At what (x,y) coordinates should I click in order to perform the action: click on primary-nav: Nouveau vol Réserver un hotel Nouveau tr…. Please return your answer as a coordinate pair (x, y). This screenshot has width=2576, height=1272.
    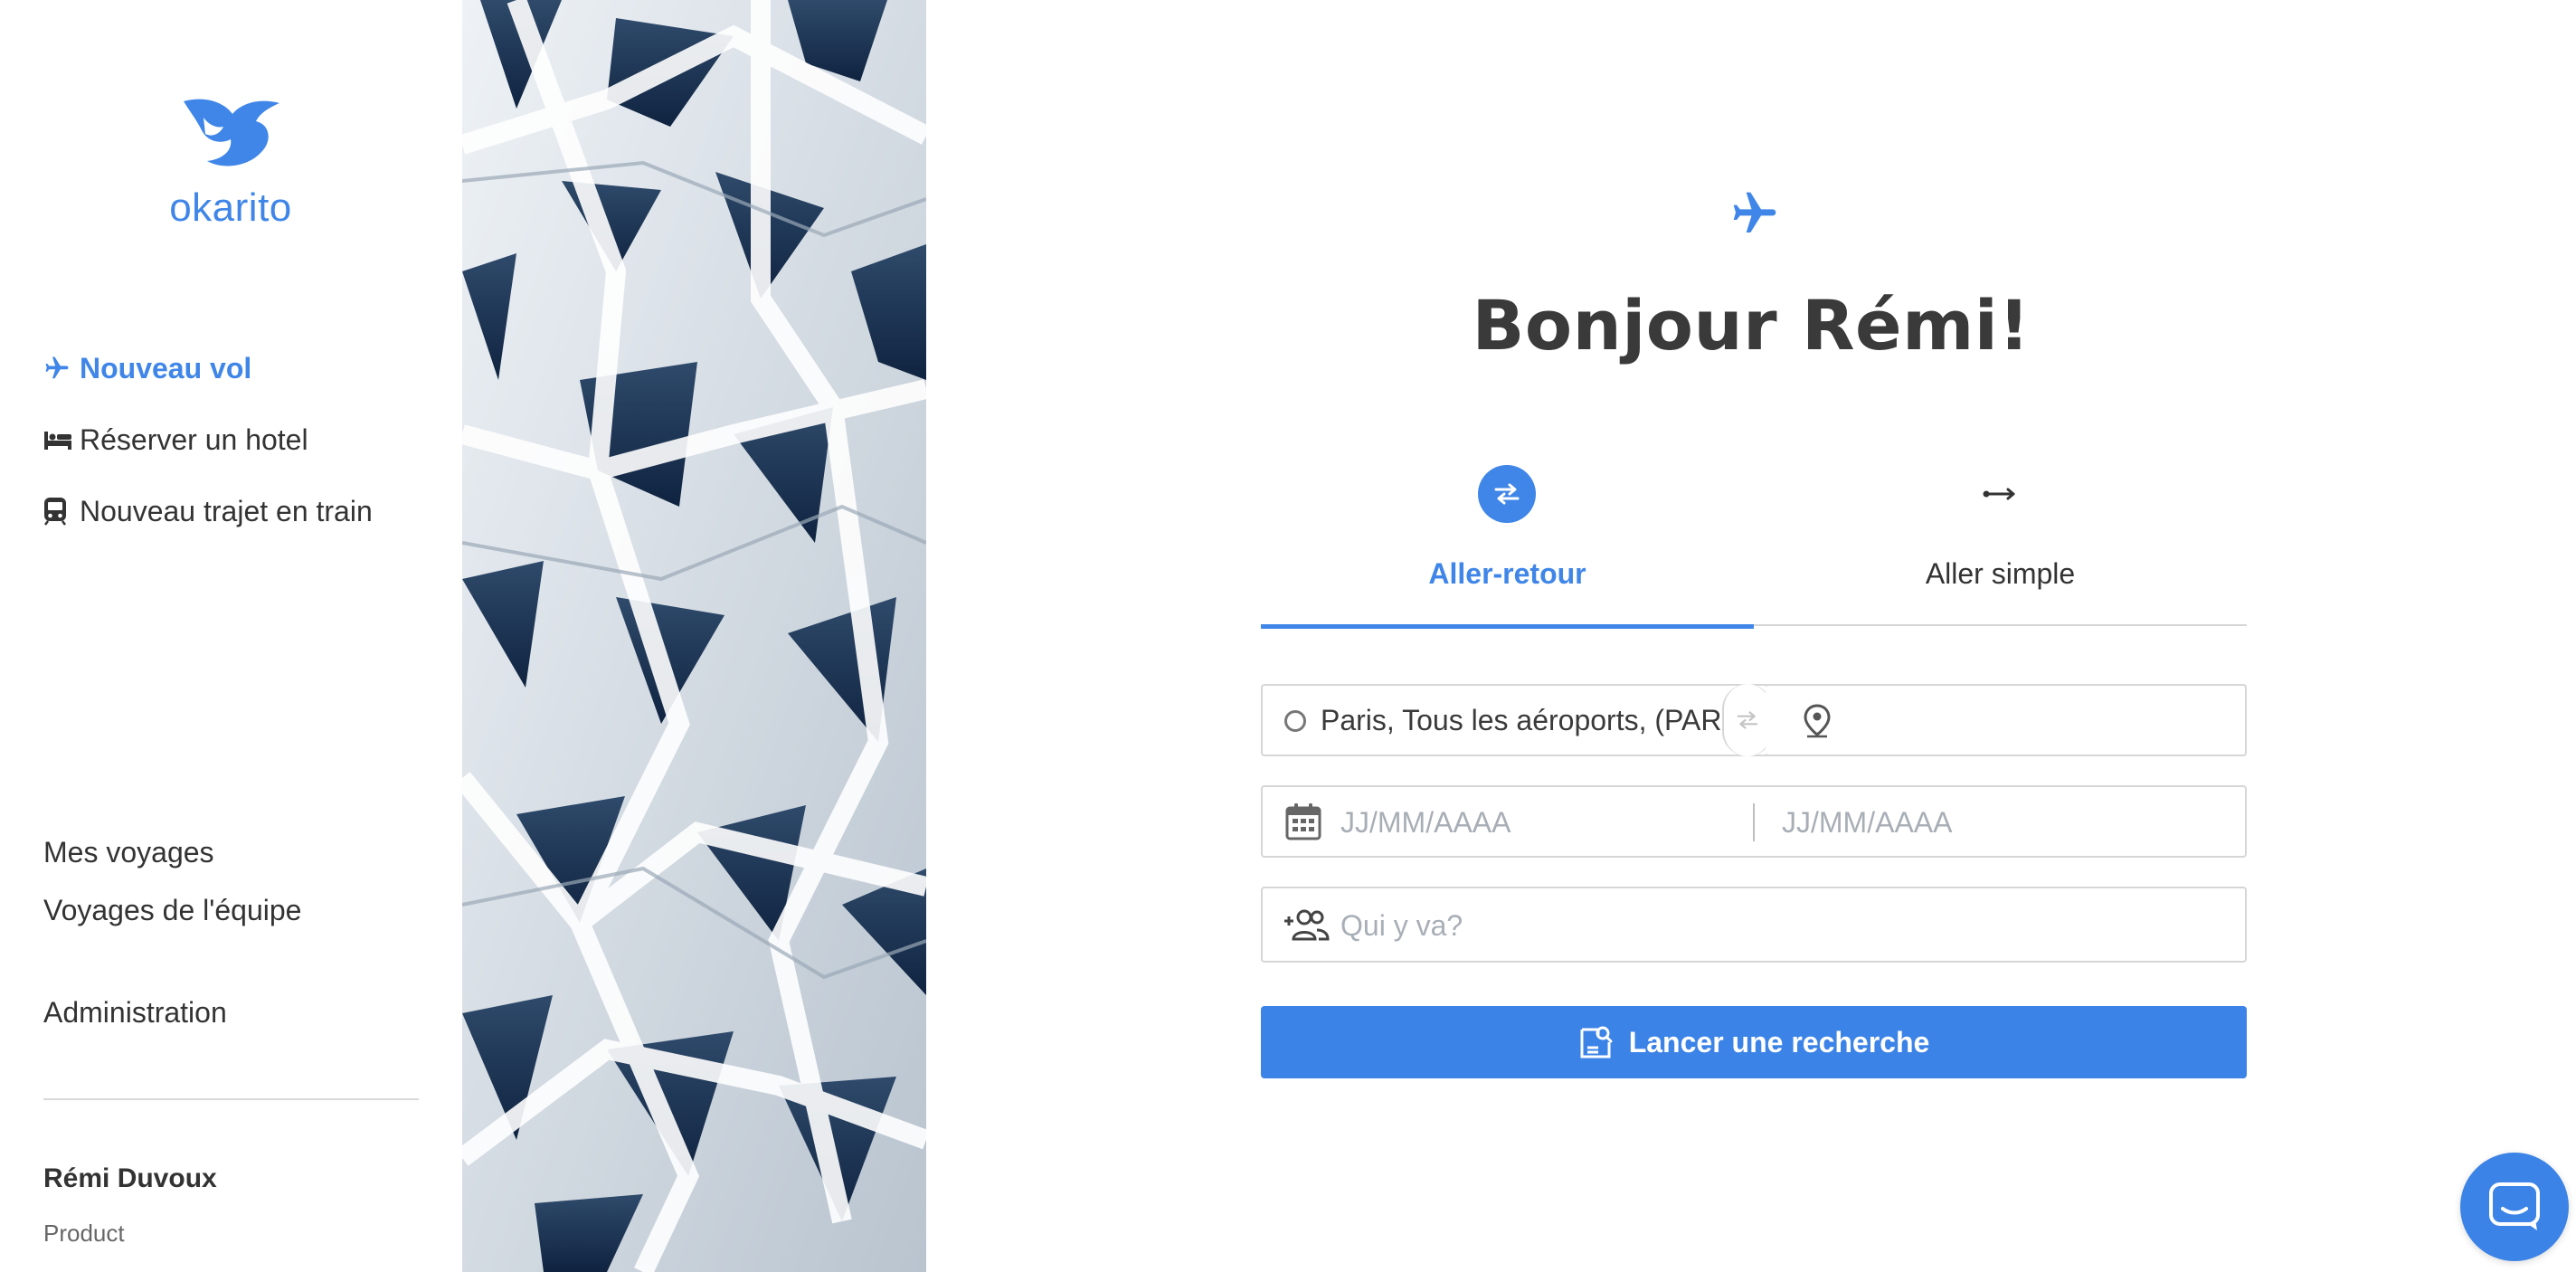
    Looking at the image, I should click on (208, 451).